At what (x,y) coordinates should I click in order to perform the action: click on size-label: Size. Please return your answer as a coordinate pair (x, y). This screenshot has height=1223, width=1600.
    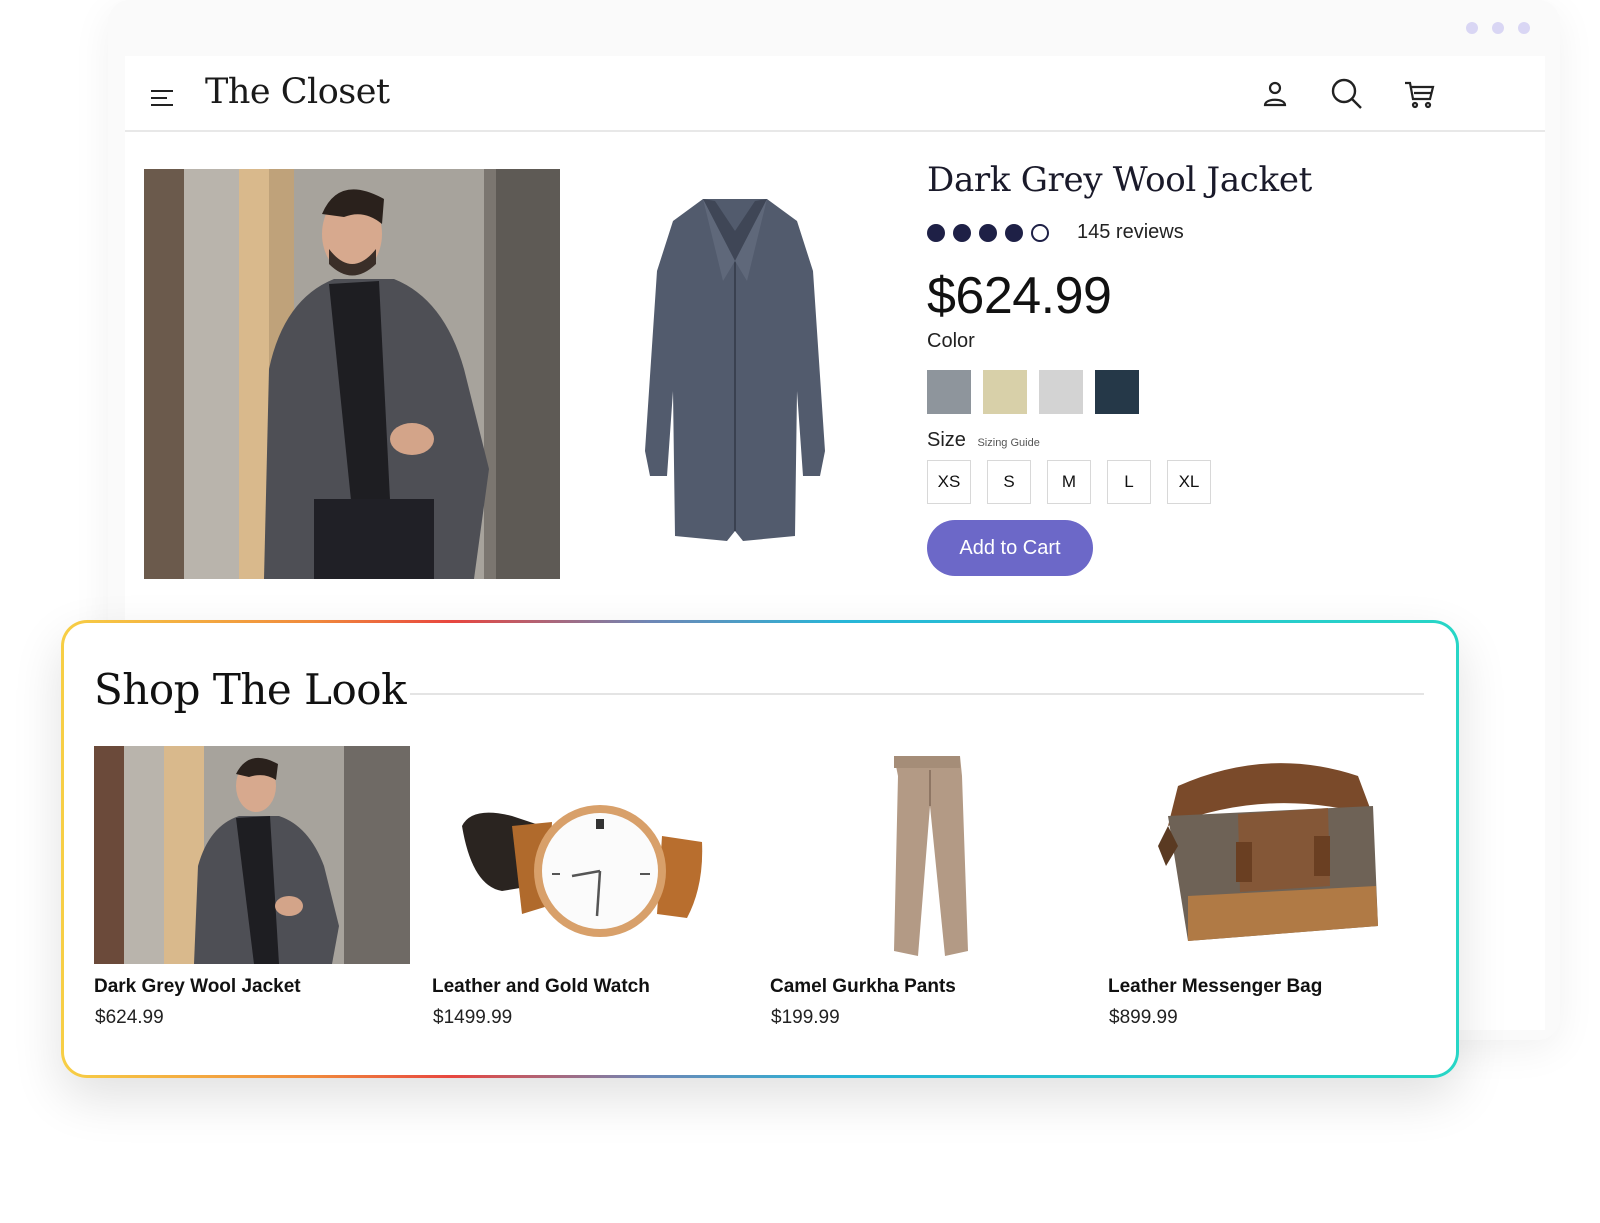
    Looking at the image, I should click on (946, 440).